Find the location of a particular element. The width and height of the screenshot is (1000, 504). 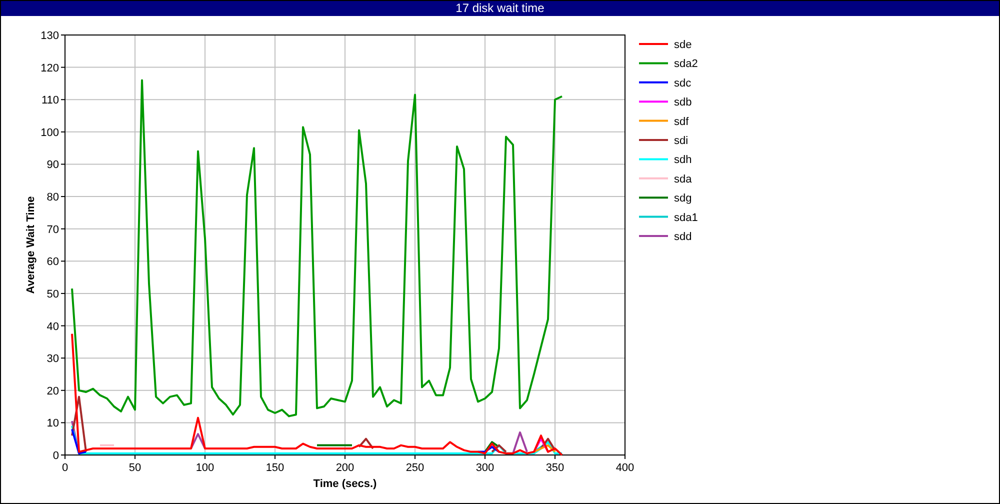

y-axis-title: Average Wait Time is located at coordinates (31, 245).